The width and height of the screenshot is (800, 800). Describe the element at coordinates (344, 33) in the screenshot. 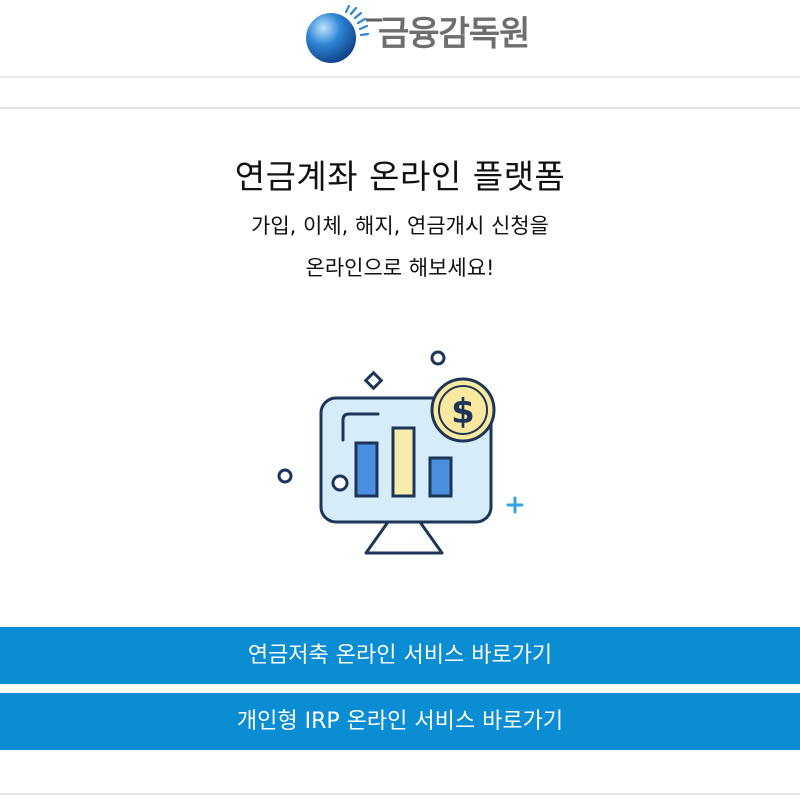

I see `fss-globe-logo-icon` at that location.